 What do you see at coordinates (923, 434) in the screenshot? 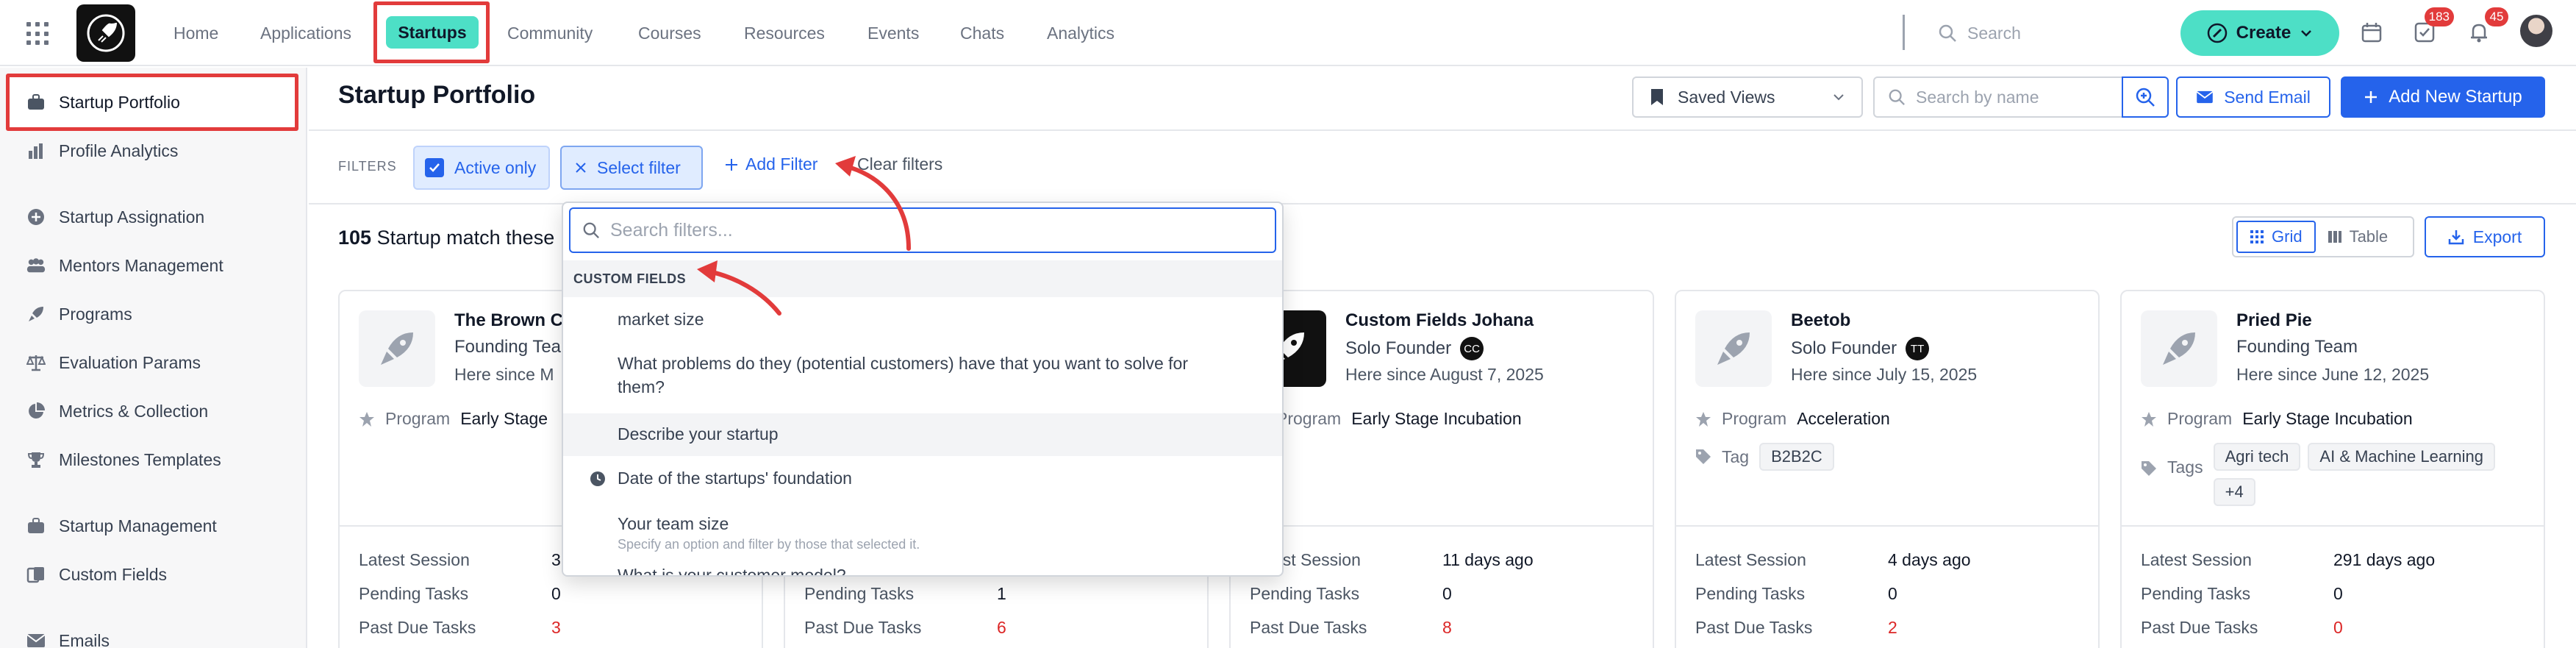
I see `filter-option: Describe your startup` at bounding box center [923, 434].